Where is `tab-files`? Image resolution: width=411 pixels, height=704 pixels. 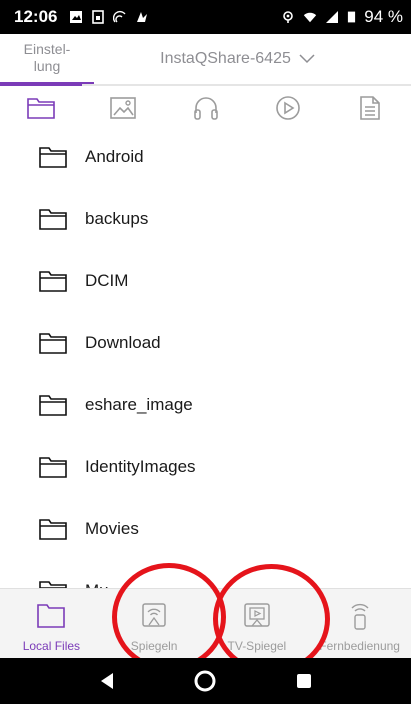 tab-files is located at coordinates (41, 107).